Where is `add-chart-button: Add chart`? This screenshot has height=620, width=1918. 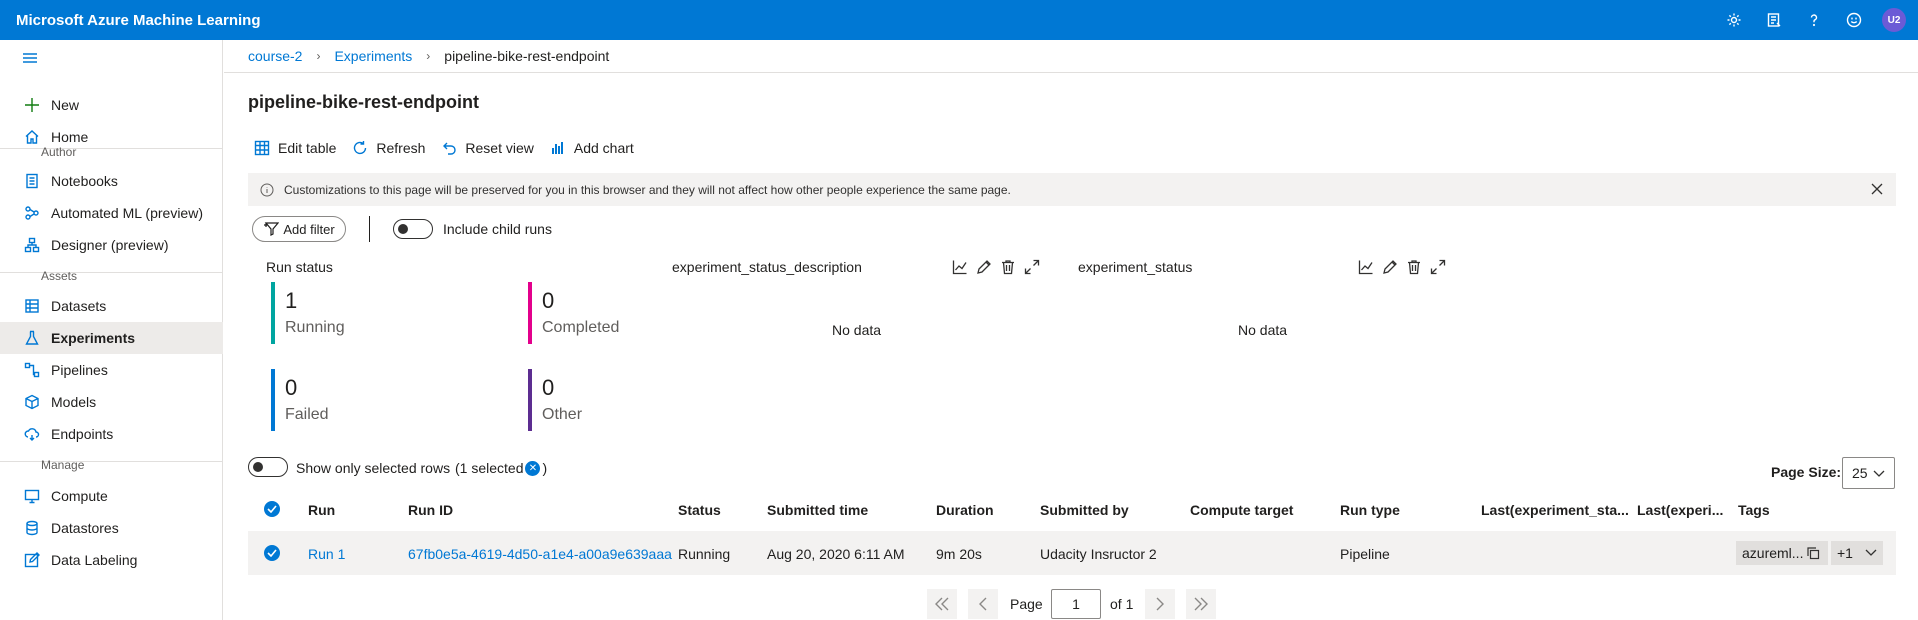 add-chart-button: Add chart is located at coordinates (592, 148).